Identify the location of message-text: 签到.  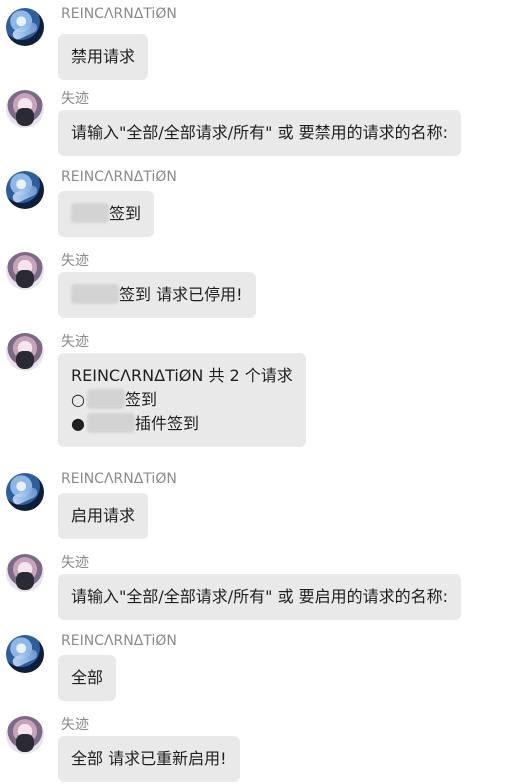
(125, 213).